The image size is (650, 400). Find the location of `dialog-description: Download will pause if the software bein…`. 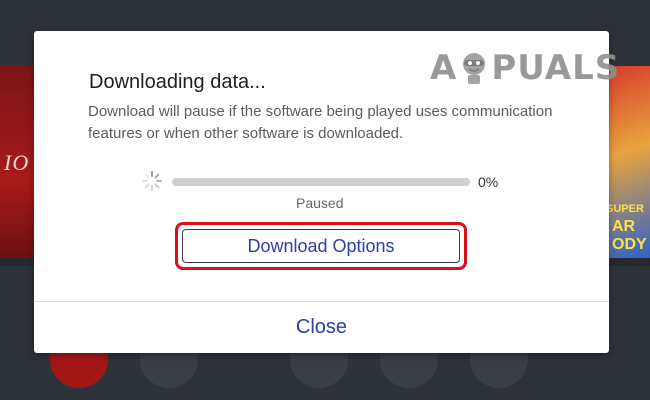

dialog-description: Download will pause if the software bein… is located at coordinates (320, 122).